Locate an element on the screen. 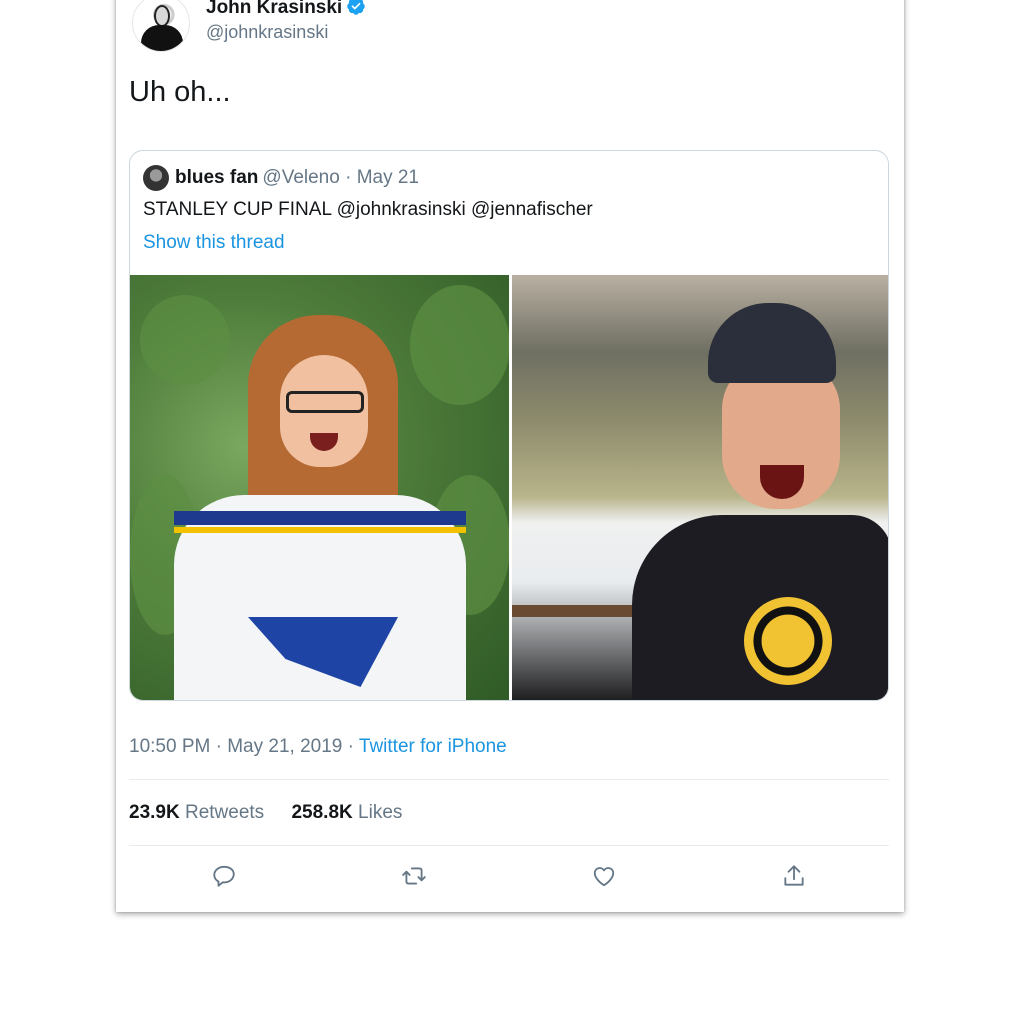  retweet-button is located at coordinates (414, 876).